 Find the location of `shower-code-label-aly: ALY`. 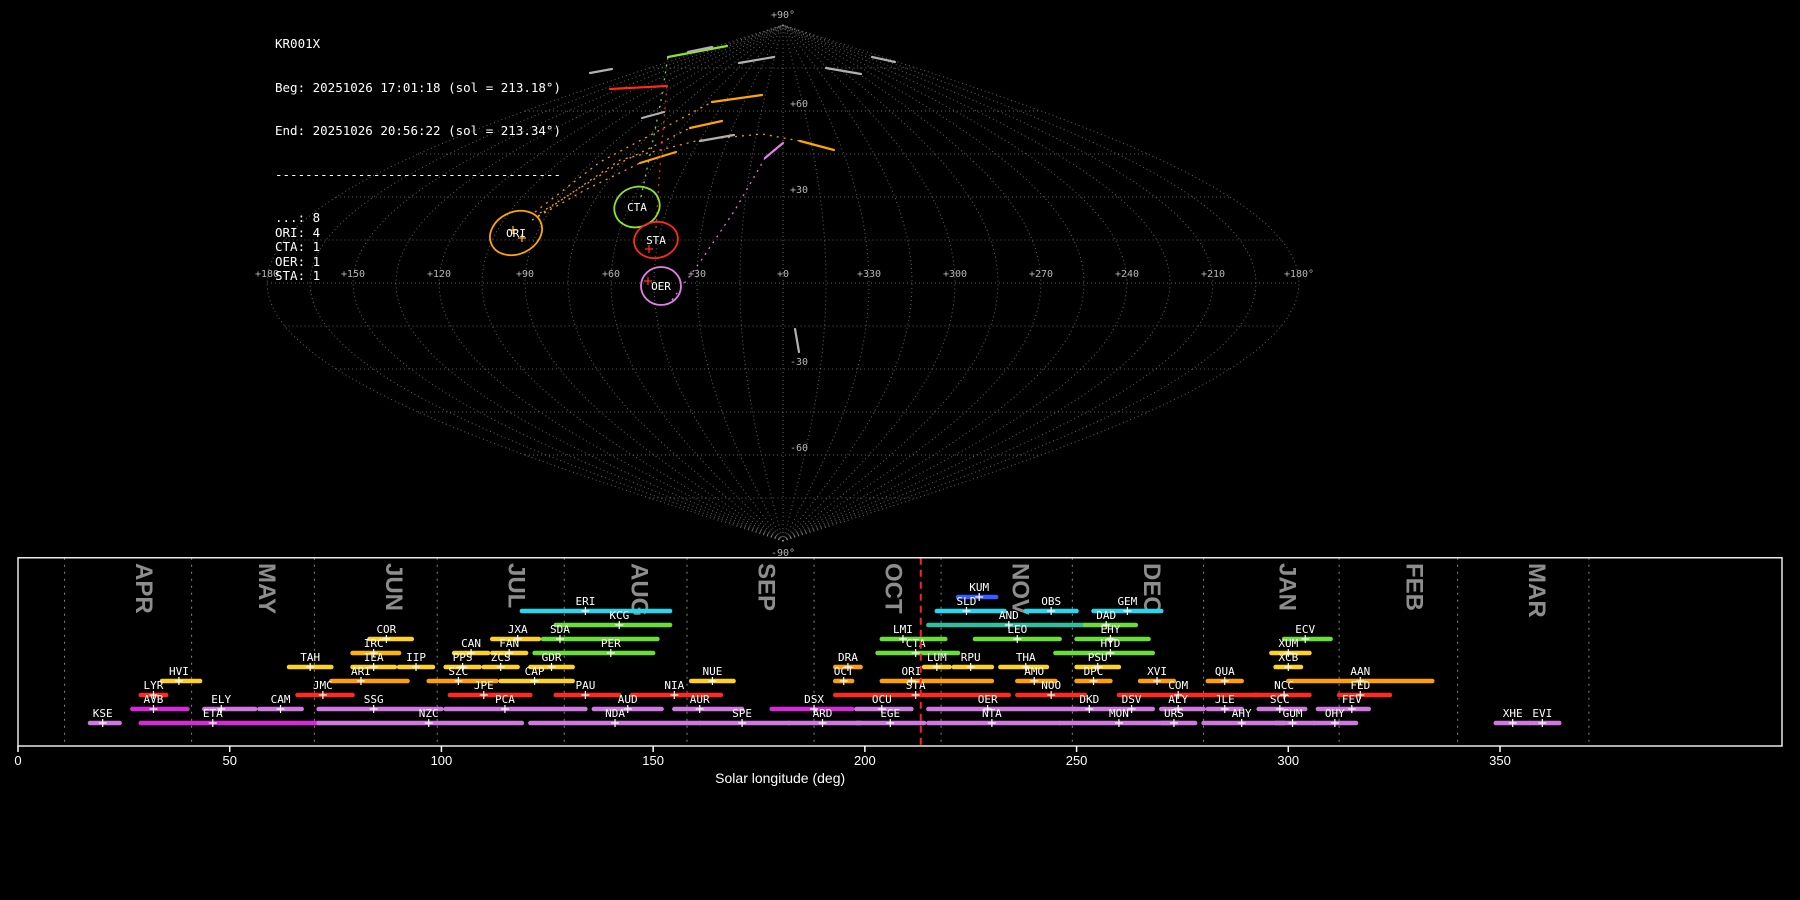

shower-code-label-aly: ALY is located at coordinates (1178, 699).